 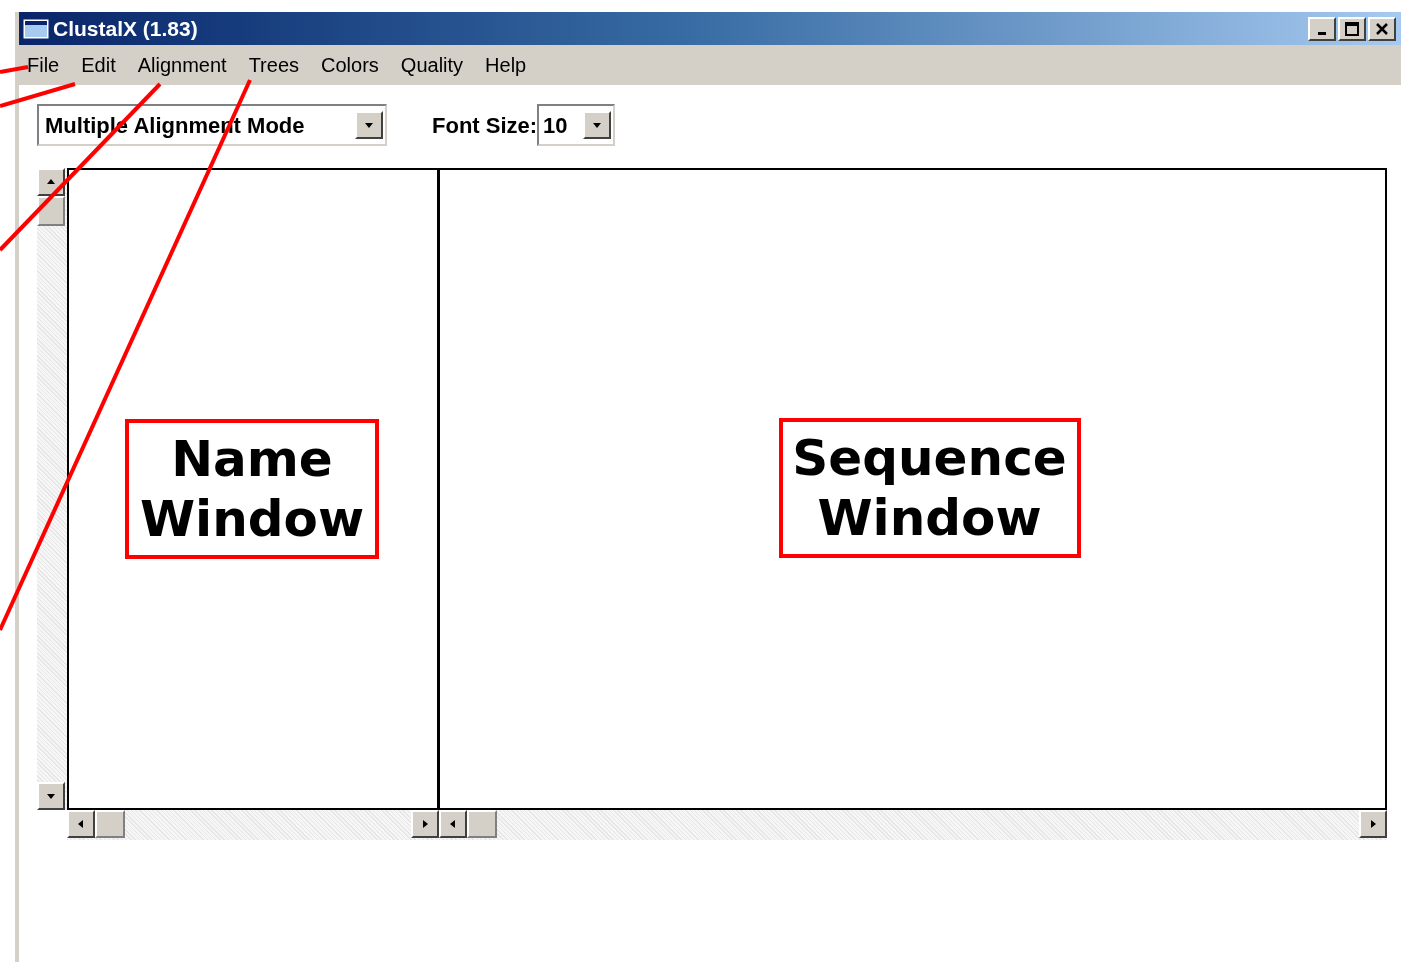 What do you see at coordinates (51, 182) in the screenshot?
I see `scroll-up-button` at bounding box center [51, 182].